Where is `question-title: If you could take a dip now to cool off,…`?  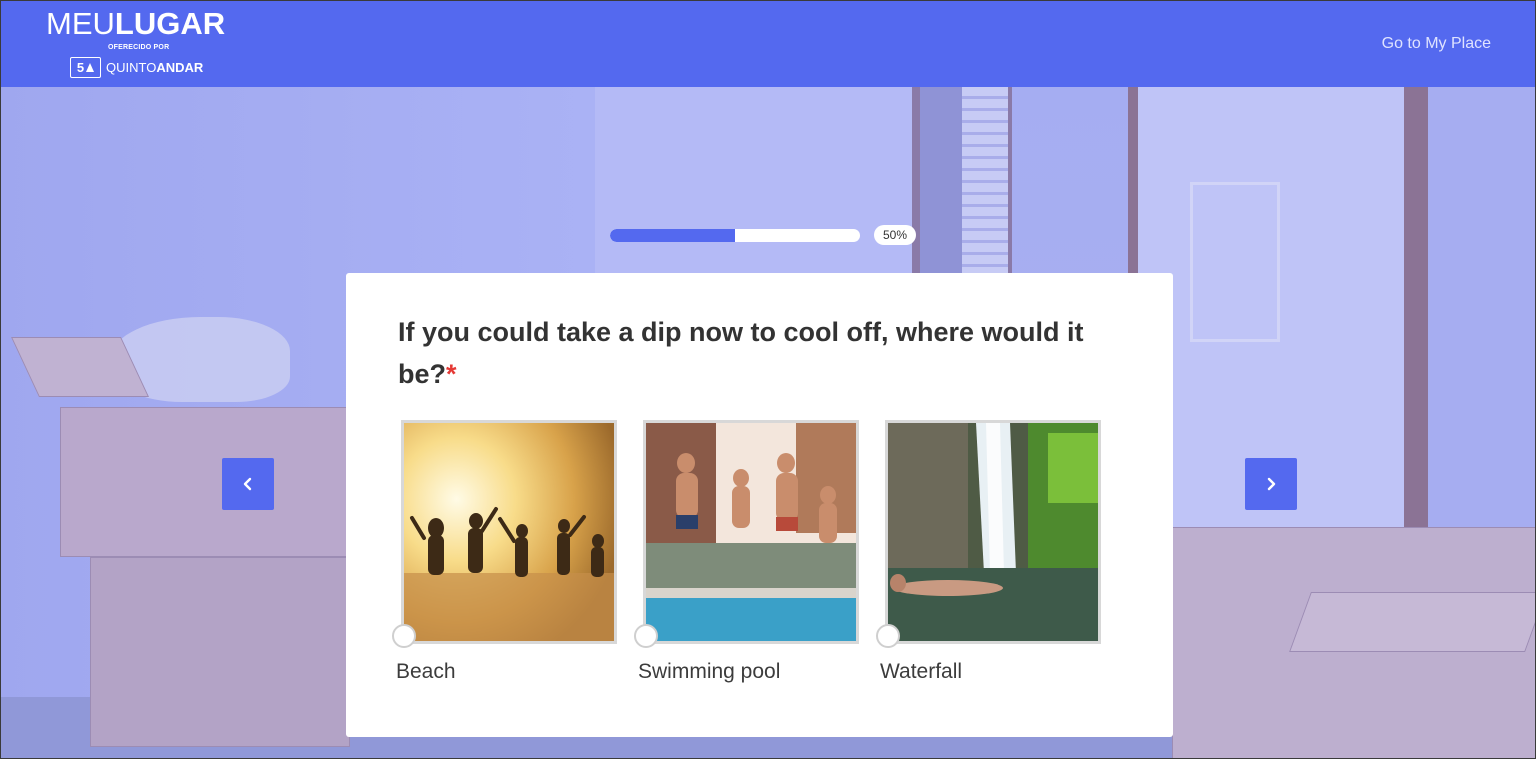 question-title: If you could take a dip now to cool off,… is located at coordinates (763, 353).